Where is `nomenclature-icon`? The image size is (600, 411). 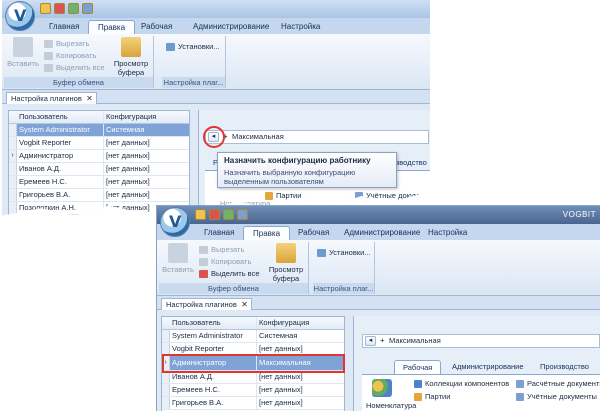
nomenclature-icon is located at coordinates (382, 388).